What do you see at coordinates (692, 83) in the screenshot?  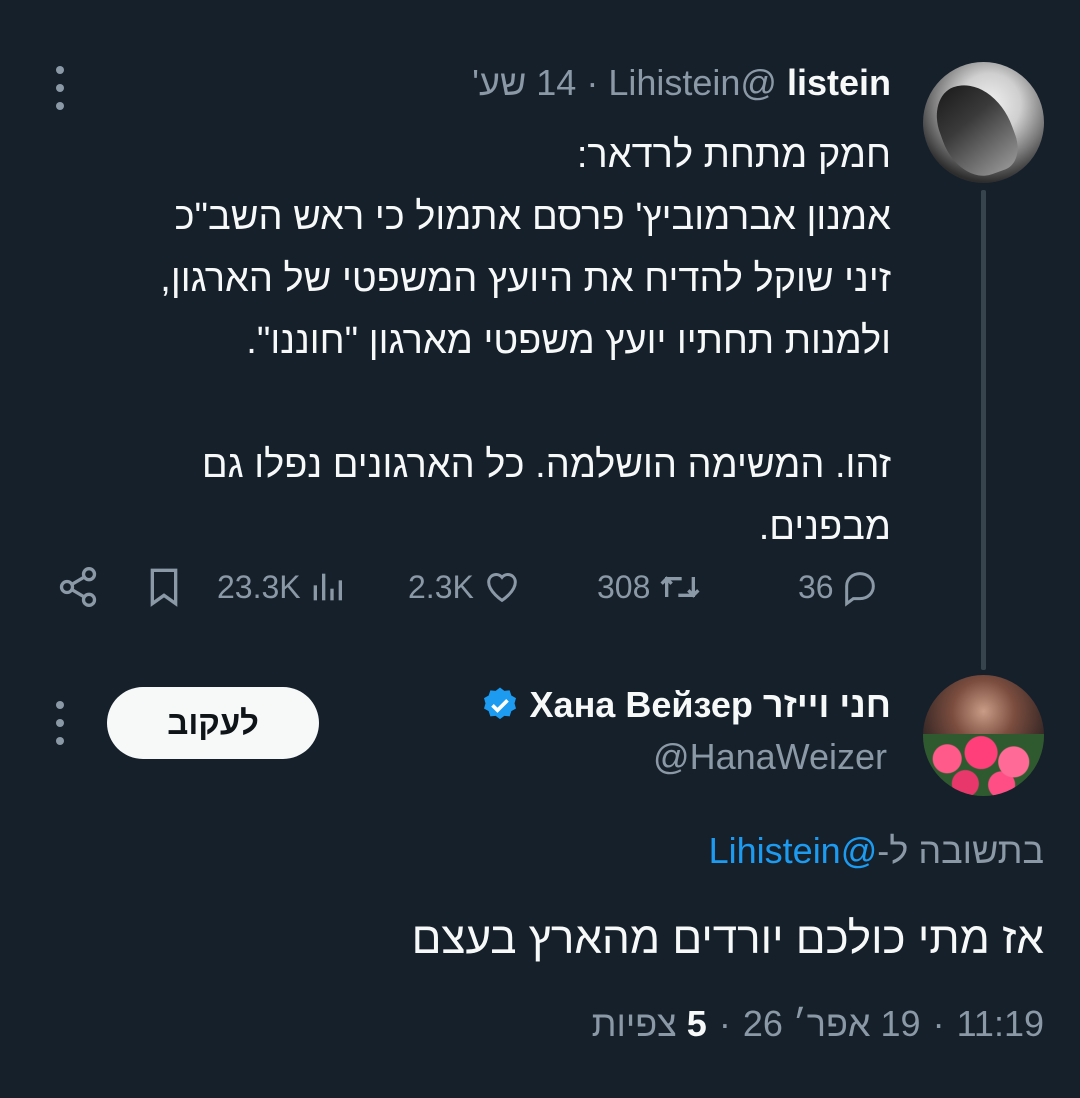 I see `original-author-handle: @Lihistein` at bounding box center [692, 83].